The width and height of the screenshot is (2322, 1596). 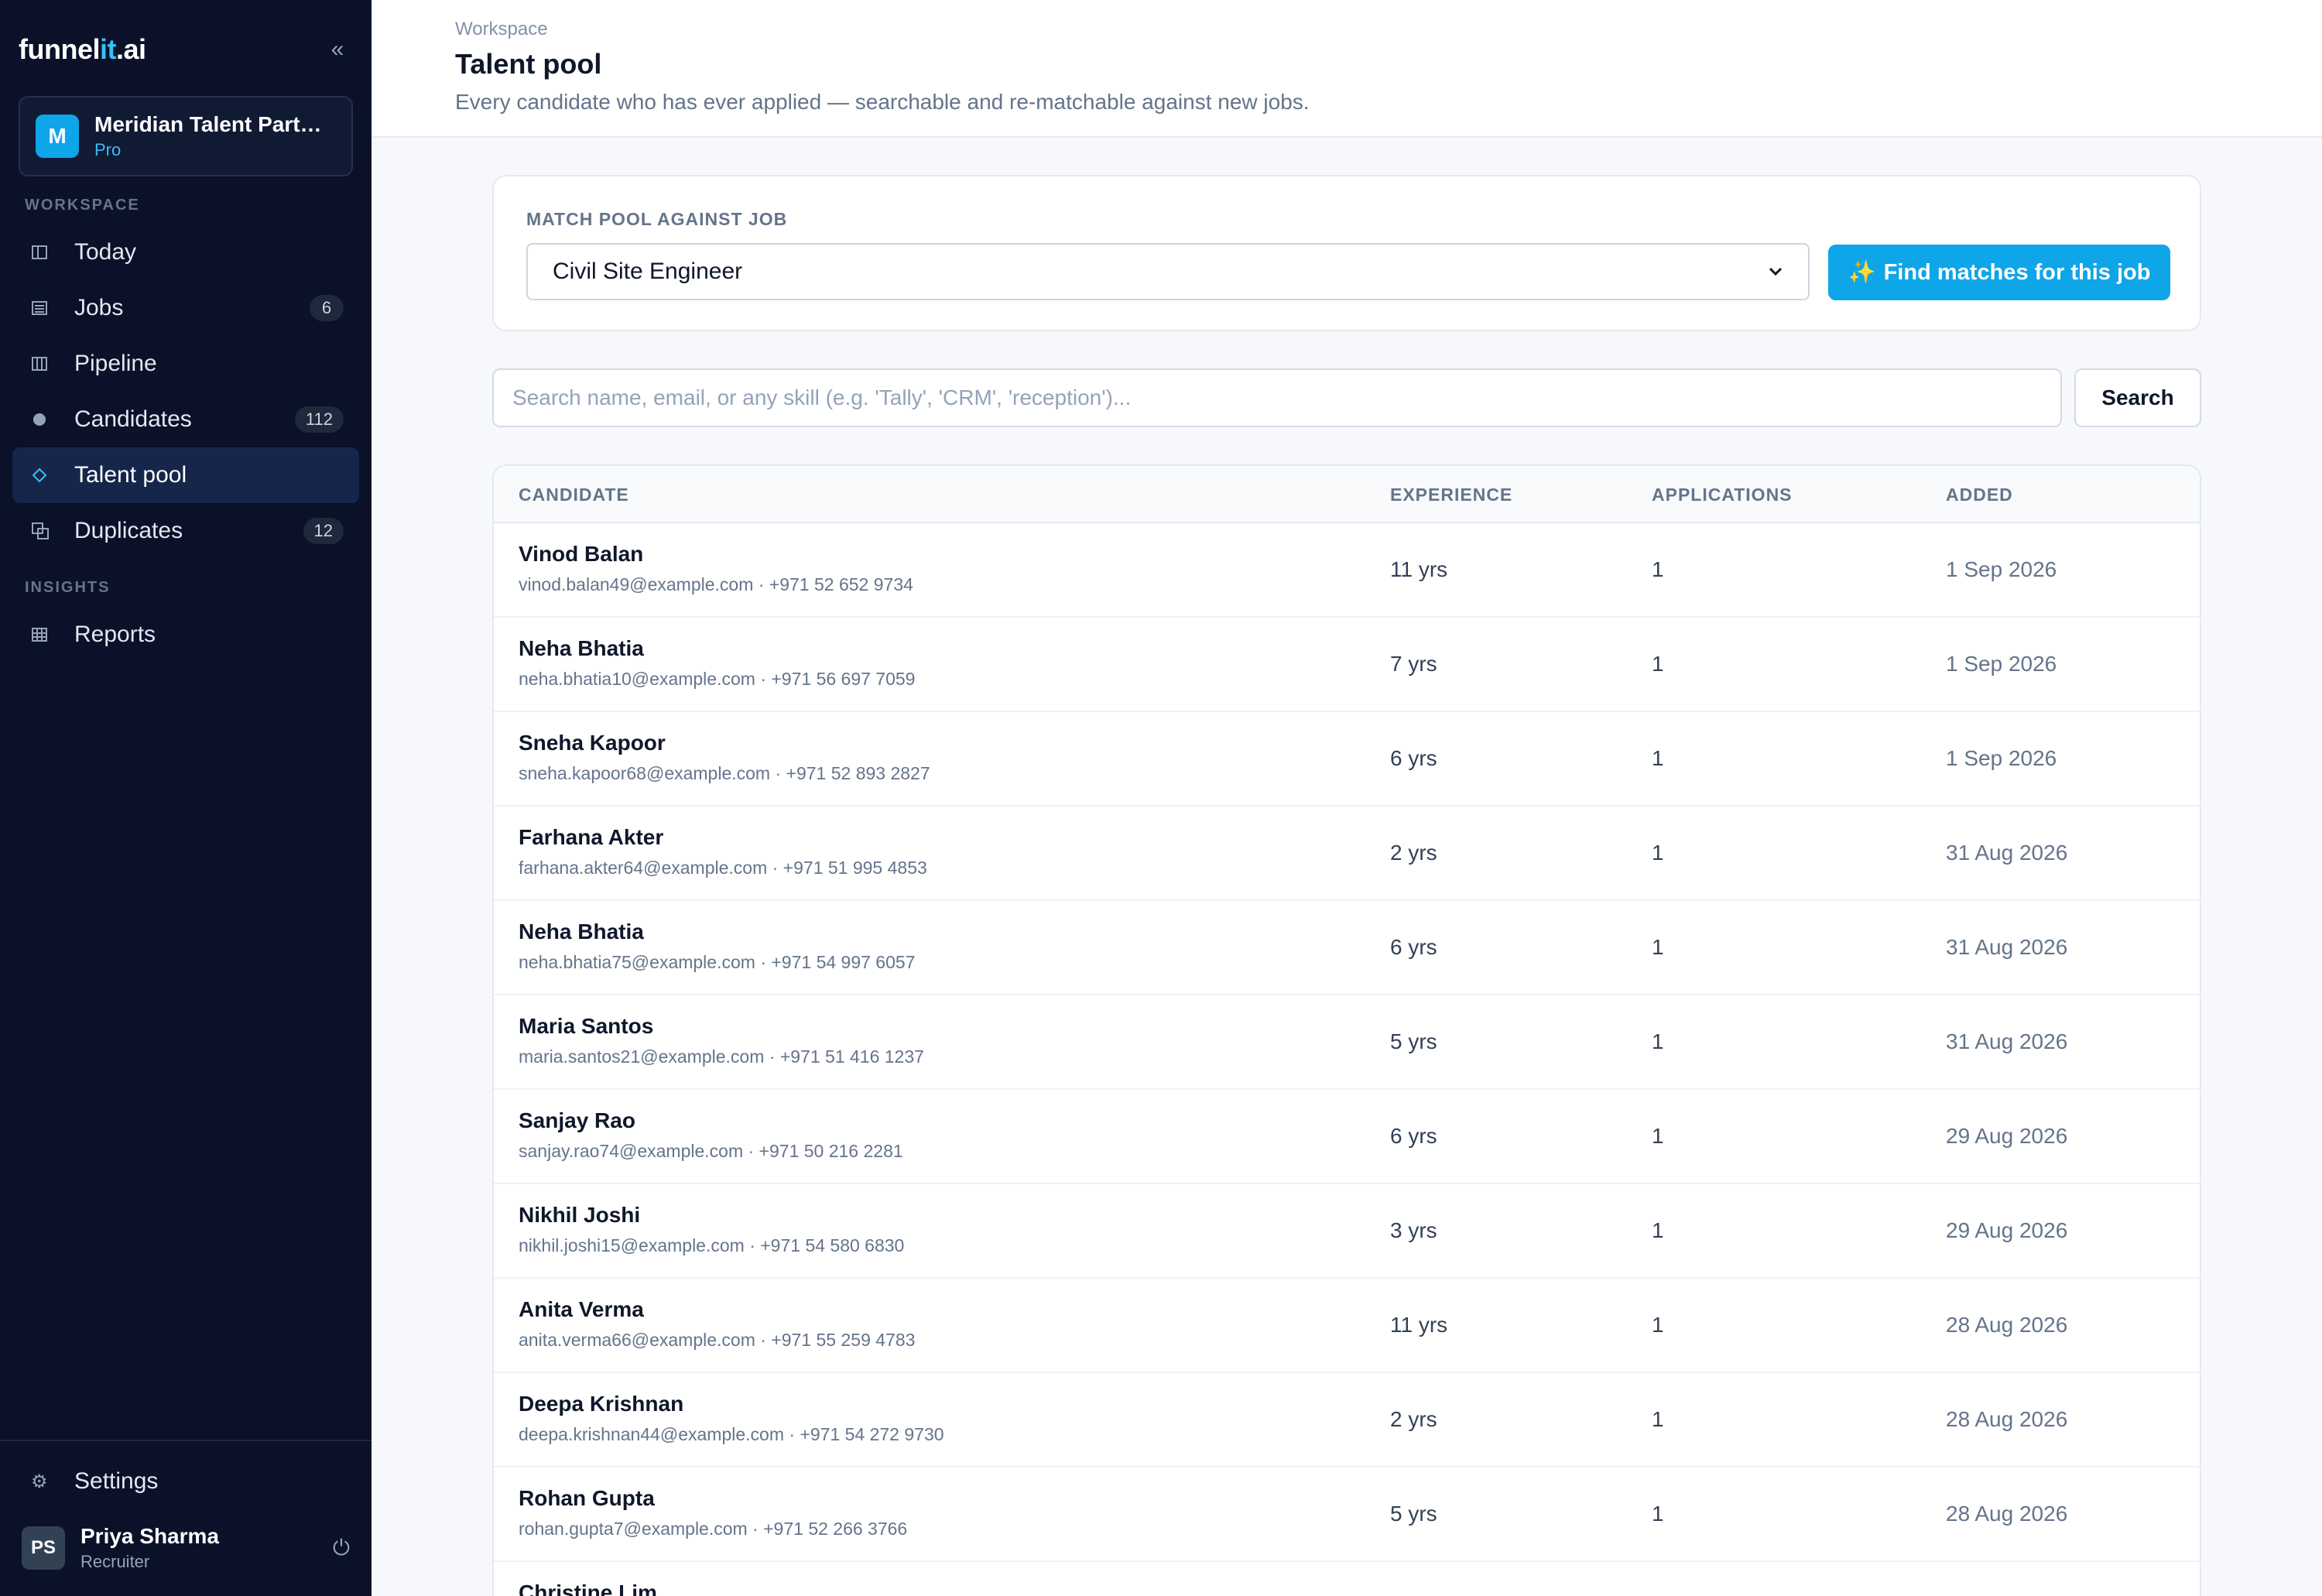 What do you see at coordinates (52, 531) in the screenshot?
I see `copy-icon` at bounding box center [52, 531].